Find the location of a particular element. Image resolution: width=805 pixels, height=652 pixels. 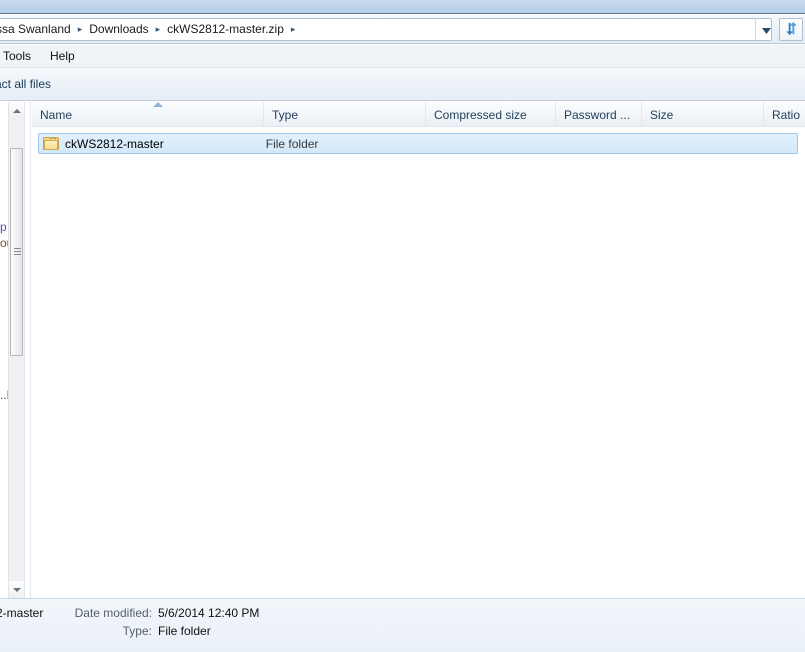

chevron-down-icon is located at coordinates (766, 30).